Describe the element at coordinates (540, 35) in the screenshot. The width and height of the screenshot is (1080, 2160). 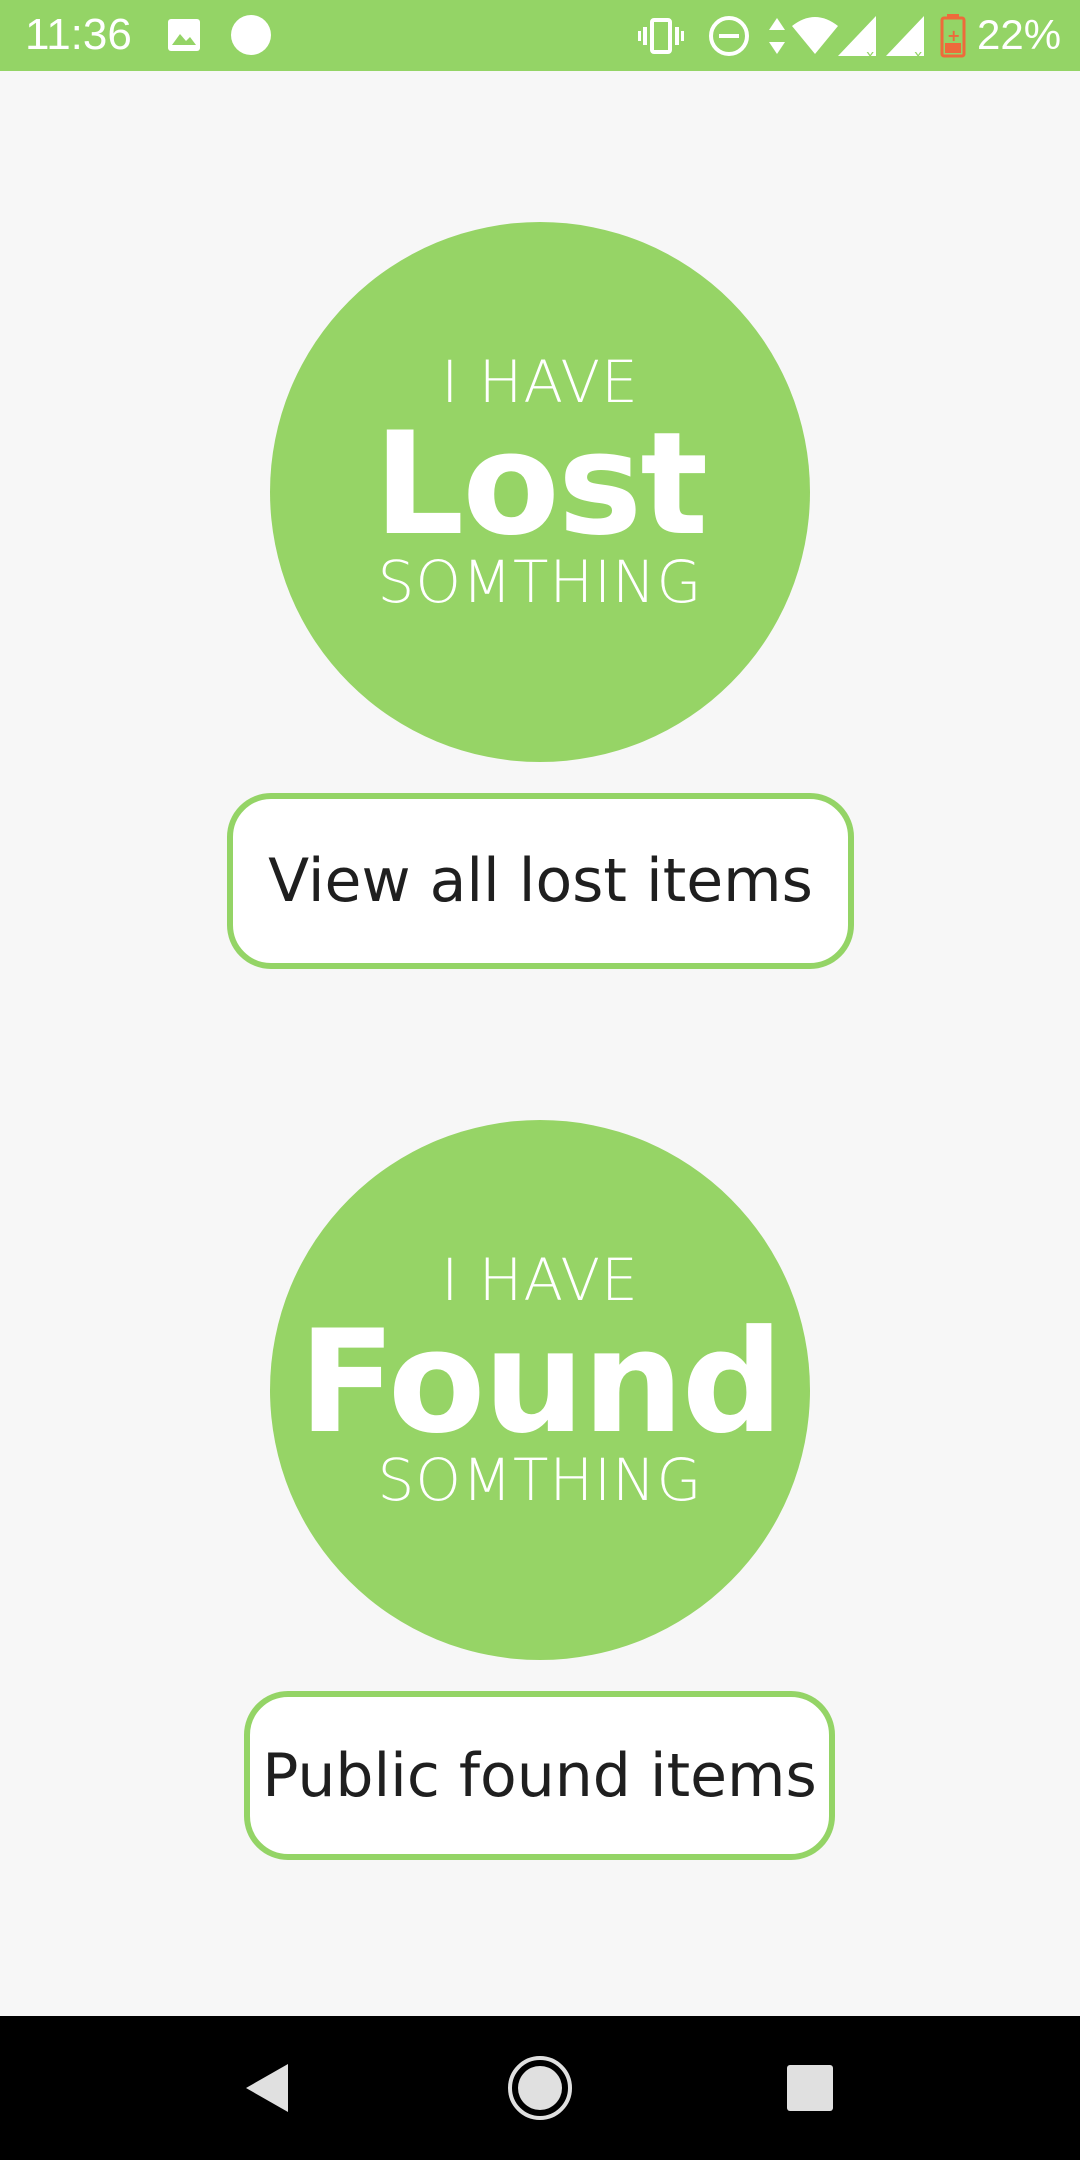
I see `status-bar: 11:36 x x + 22%` at that location.